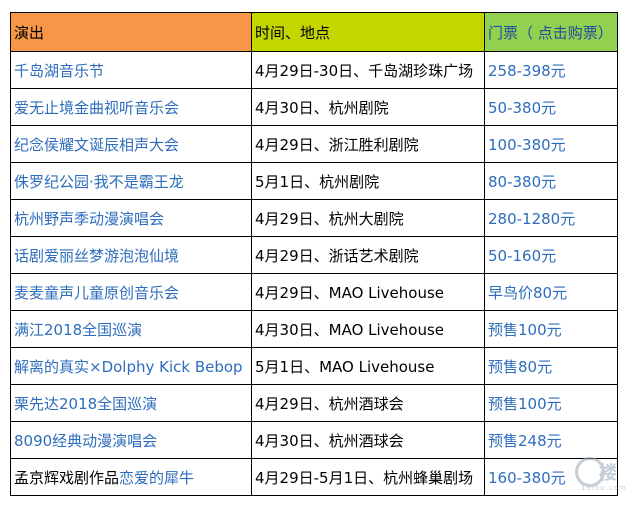 The image size is (637, 505). What do you see at coordinates (368, 329) in the screenshot?
I see `event-time-place: 4月30日、MAO Livehouse` at bounding box center [368, 329].